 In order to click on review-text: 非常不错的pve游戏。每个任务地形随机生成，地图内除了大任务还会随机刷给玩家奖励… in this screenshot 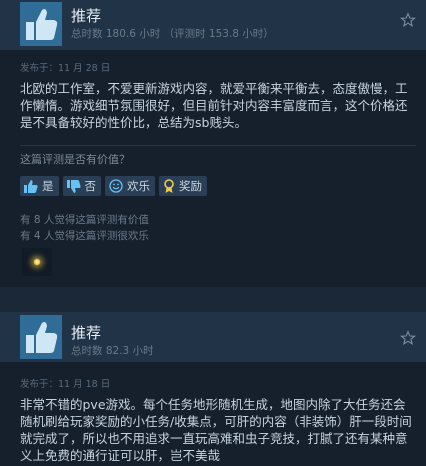, I will do `click(216, 430)`.